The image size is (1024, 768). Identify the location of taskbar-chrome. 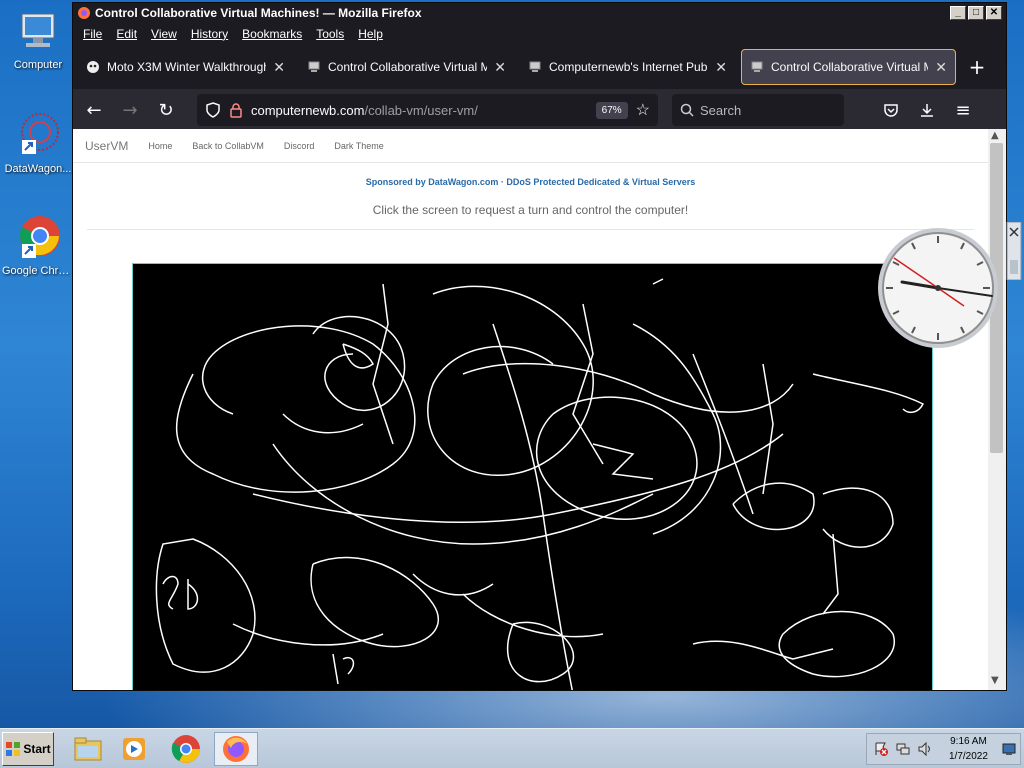
(186, 749).